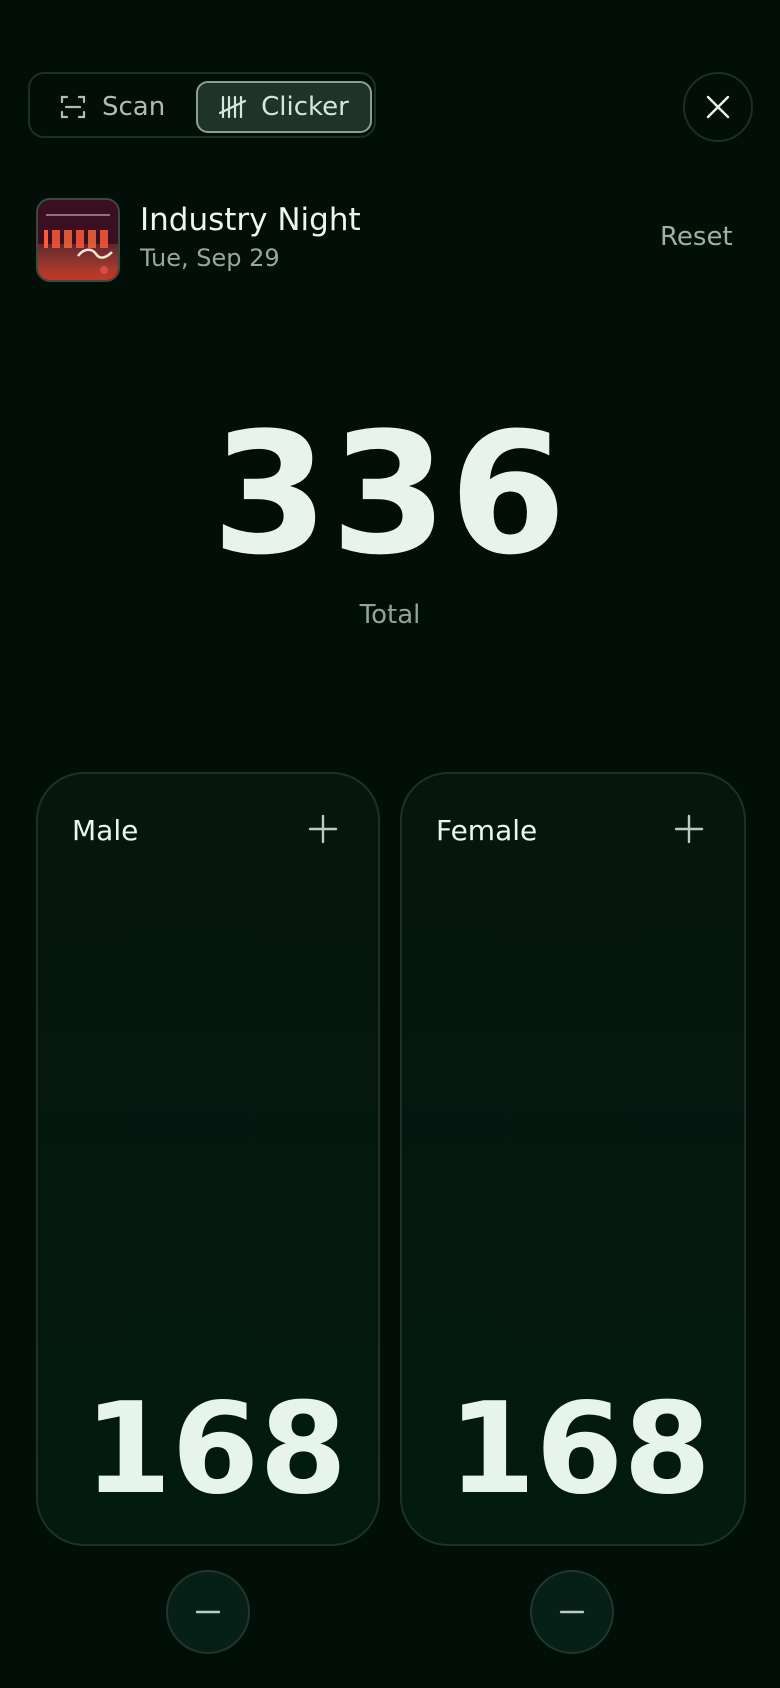 The height and width of the screenshot is (1688, 780). Describe the element at coordinates (134, 107) in the screenshot. I see `scan-tab-label: Scan` at that location.